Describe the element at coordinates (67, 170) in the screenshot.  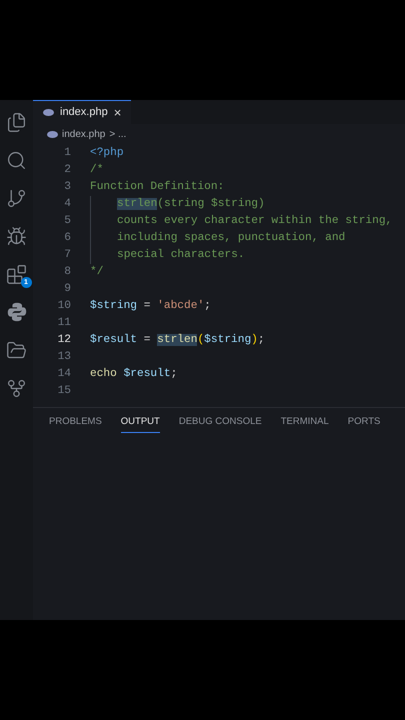
I see `line-number: 2` at that location.